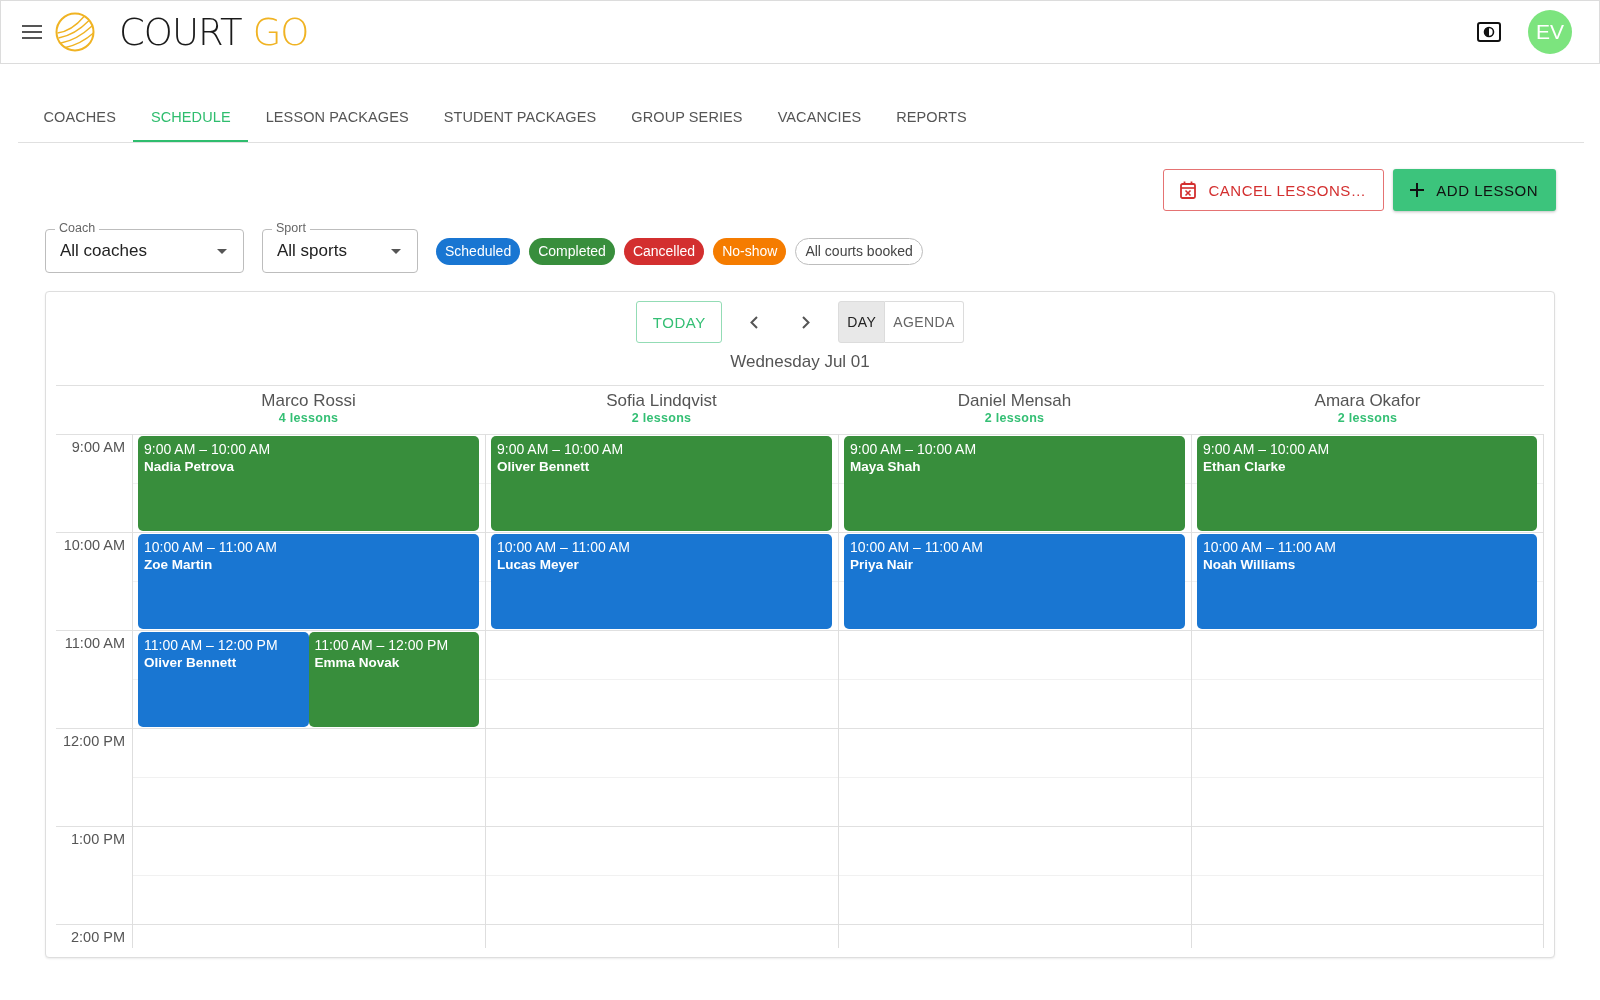 This screenshot has width=1600, height=1000. What do you see at coordinates (1188, 190) in the screenshot?
I see `calendar-x-icon` at bounding box center [1188, 190].